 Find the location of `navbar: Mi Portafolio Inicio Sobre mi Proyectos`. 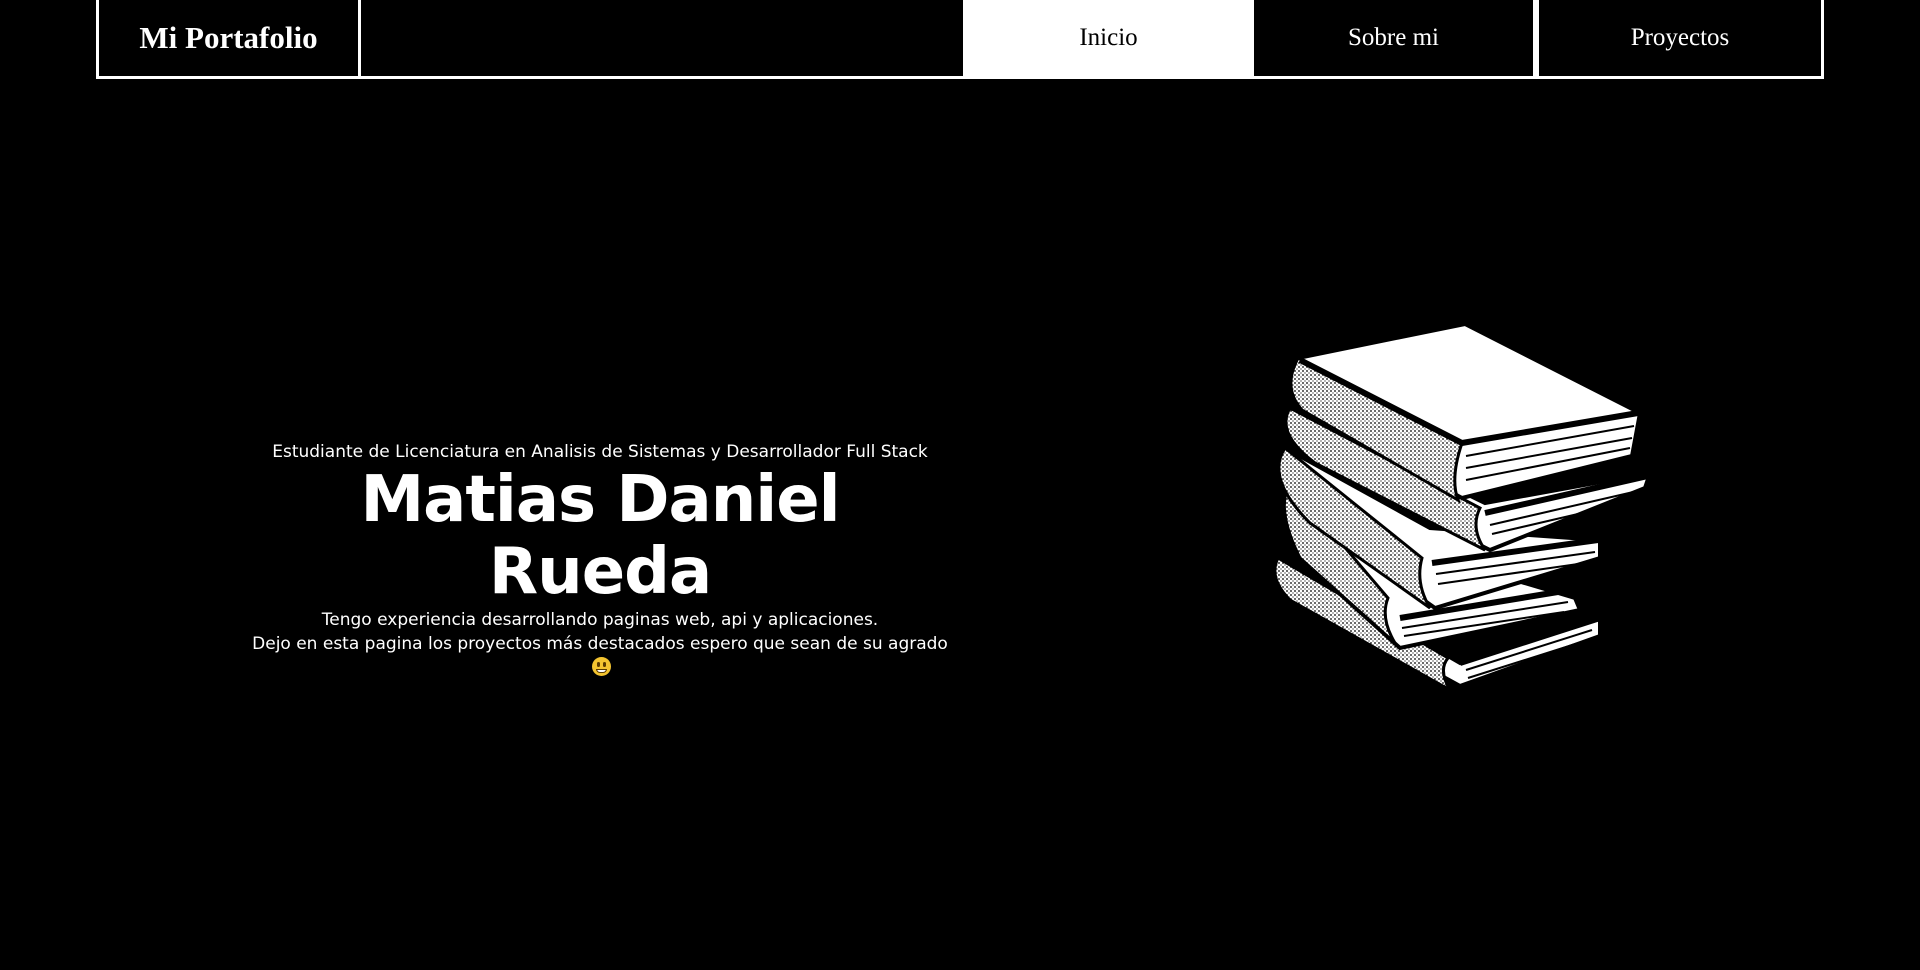

navbar: Mi Portafolio Inicio Sobre mi Proyectos is located at coordinates (960, 39).